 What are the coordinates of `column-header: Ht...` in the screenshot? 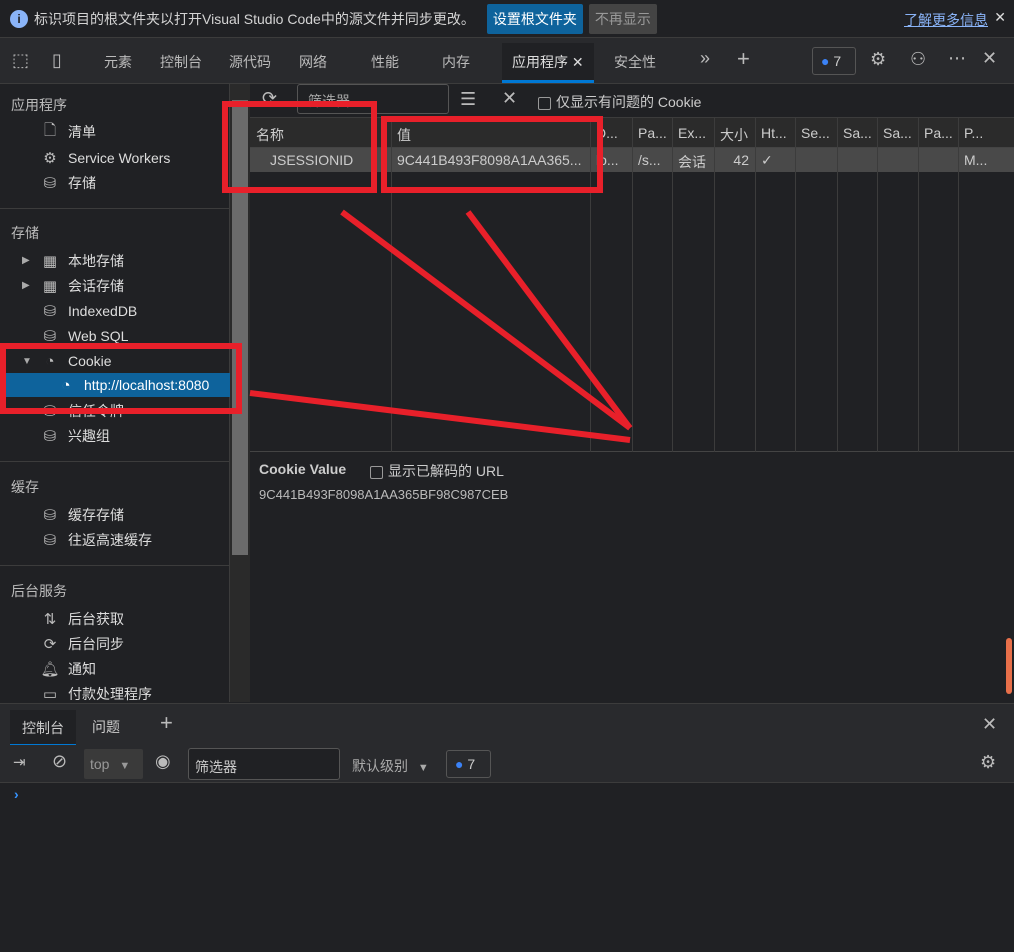 It's located at (775, 133).